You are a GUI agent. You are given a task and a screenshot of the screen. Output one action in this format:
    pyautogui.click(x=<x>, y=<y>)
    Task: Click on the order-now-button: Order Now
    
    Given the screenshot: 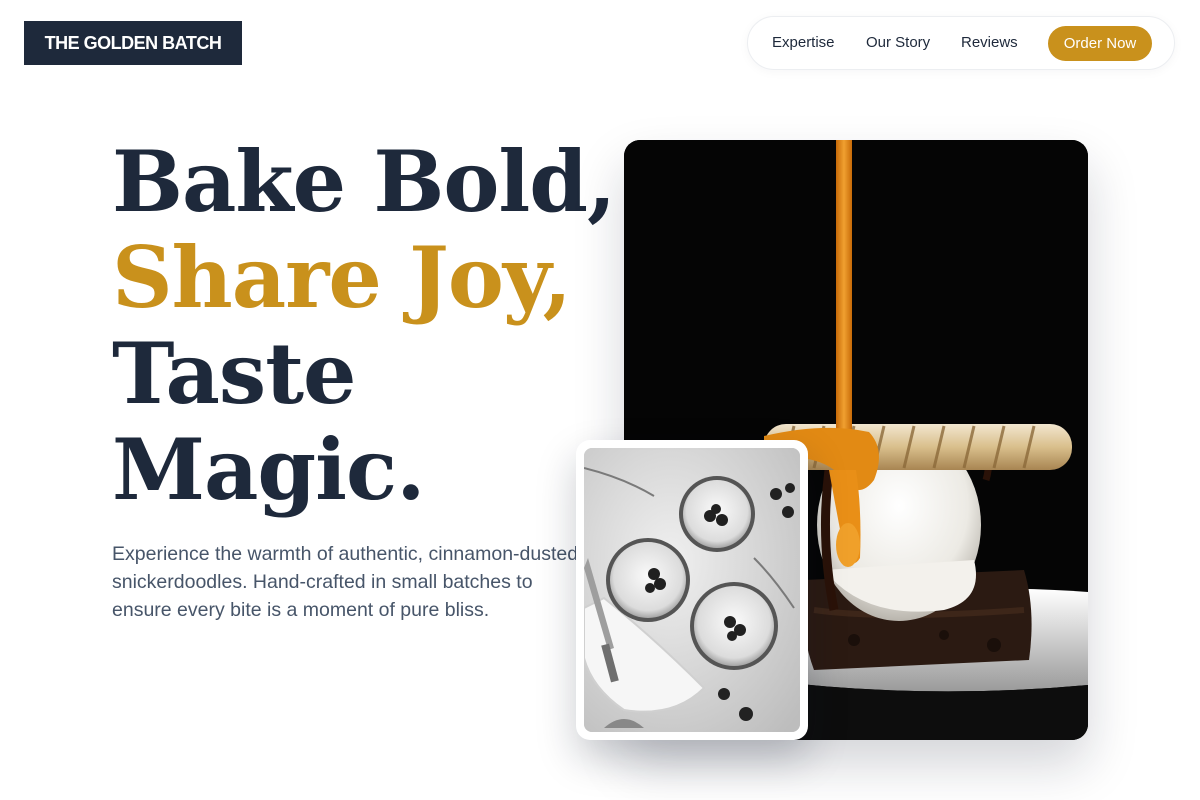 What is the action you would take?
    pyautogui.click(x=1100, y=43)
    